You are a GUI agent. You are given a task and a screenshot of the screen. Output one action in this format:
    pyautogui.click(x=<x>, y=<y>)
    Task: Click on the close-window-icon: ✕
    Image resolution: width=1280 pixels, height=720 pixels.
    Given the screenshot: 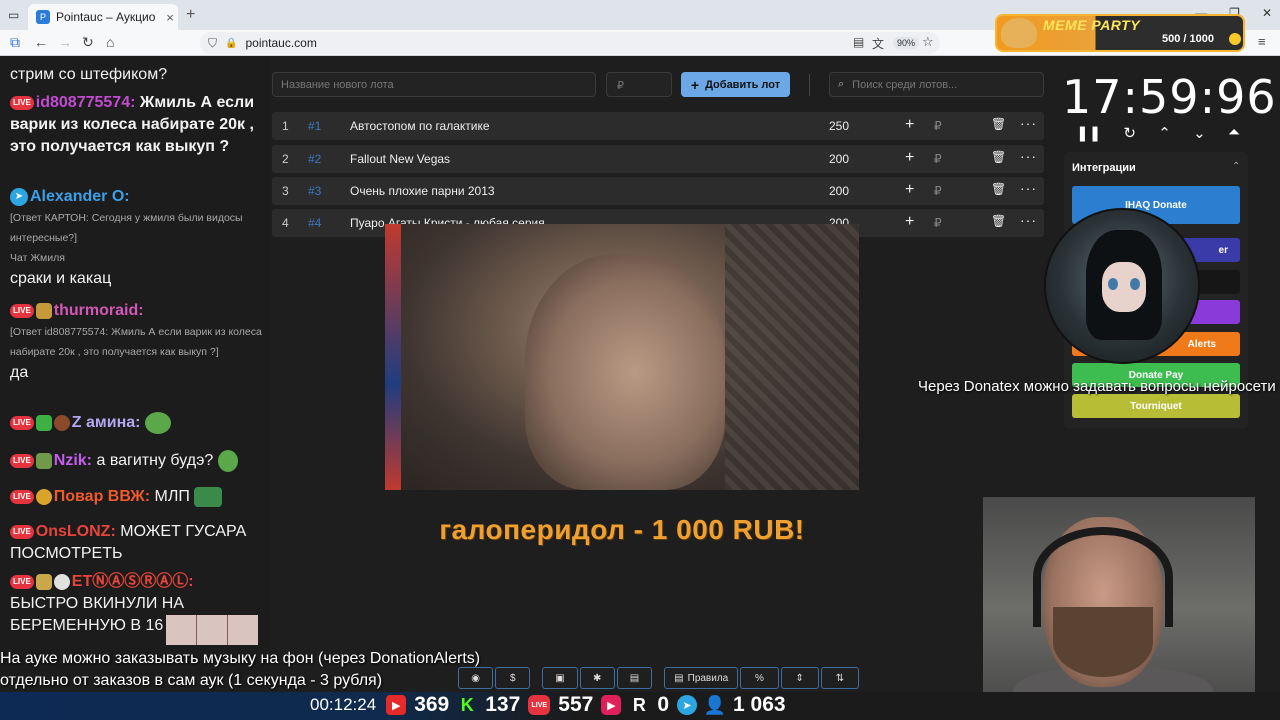 What is the action you would take?
    pyautogui.click(x=1267, y=13)
    